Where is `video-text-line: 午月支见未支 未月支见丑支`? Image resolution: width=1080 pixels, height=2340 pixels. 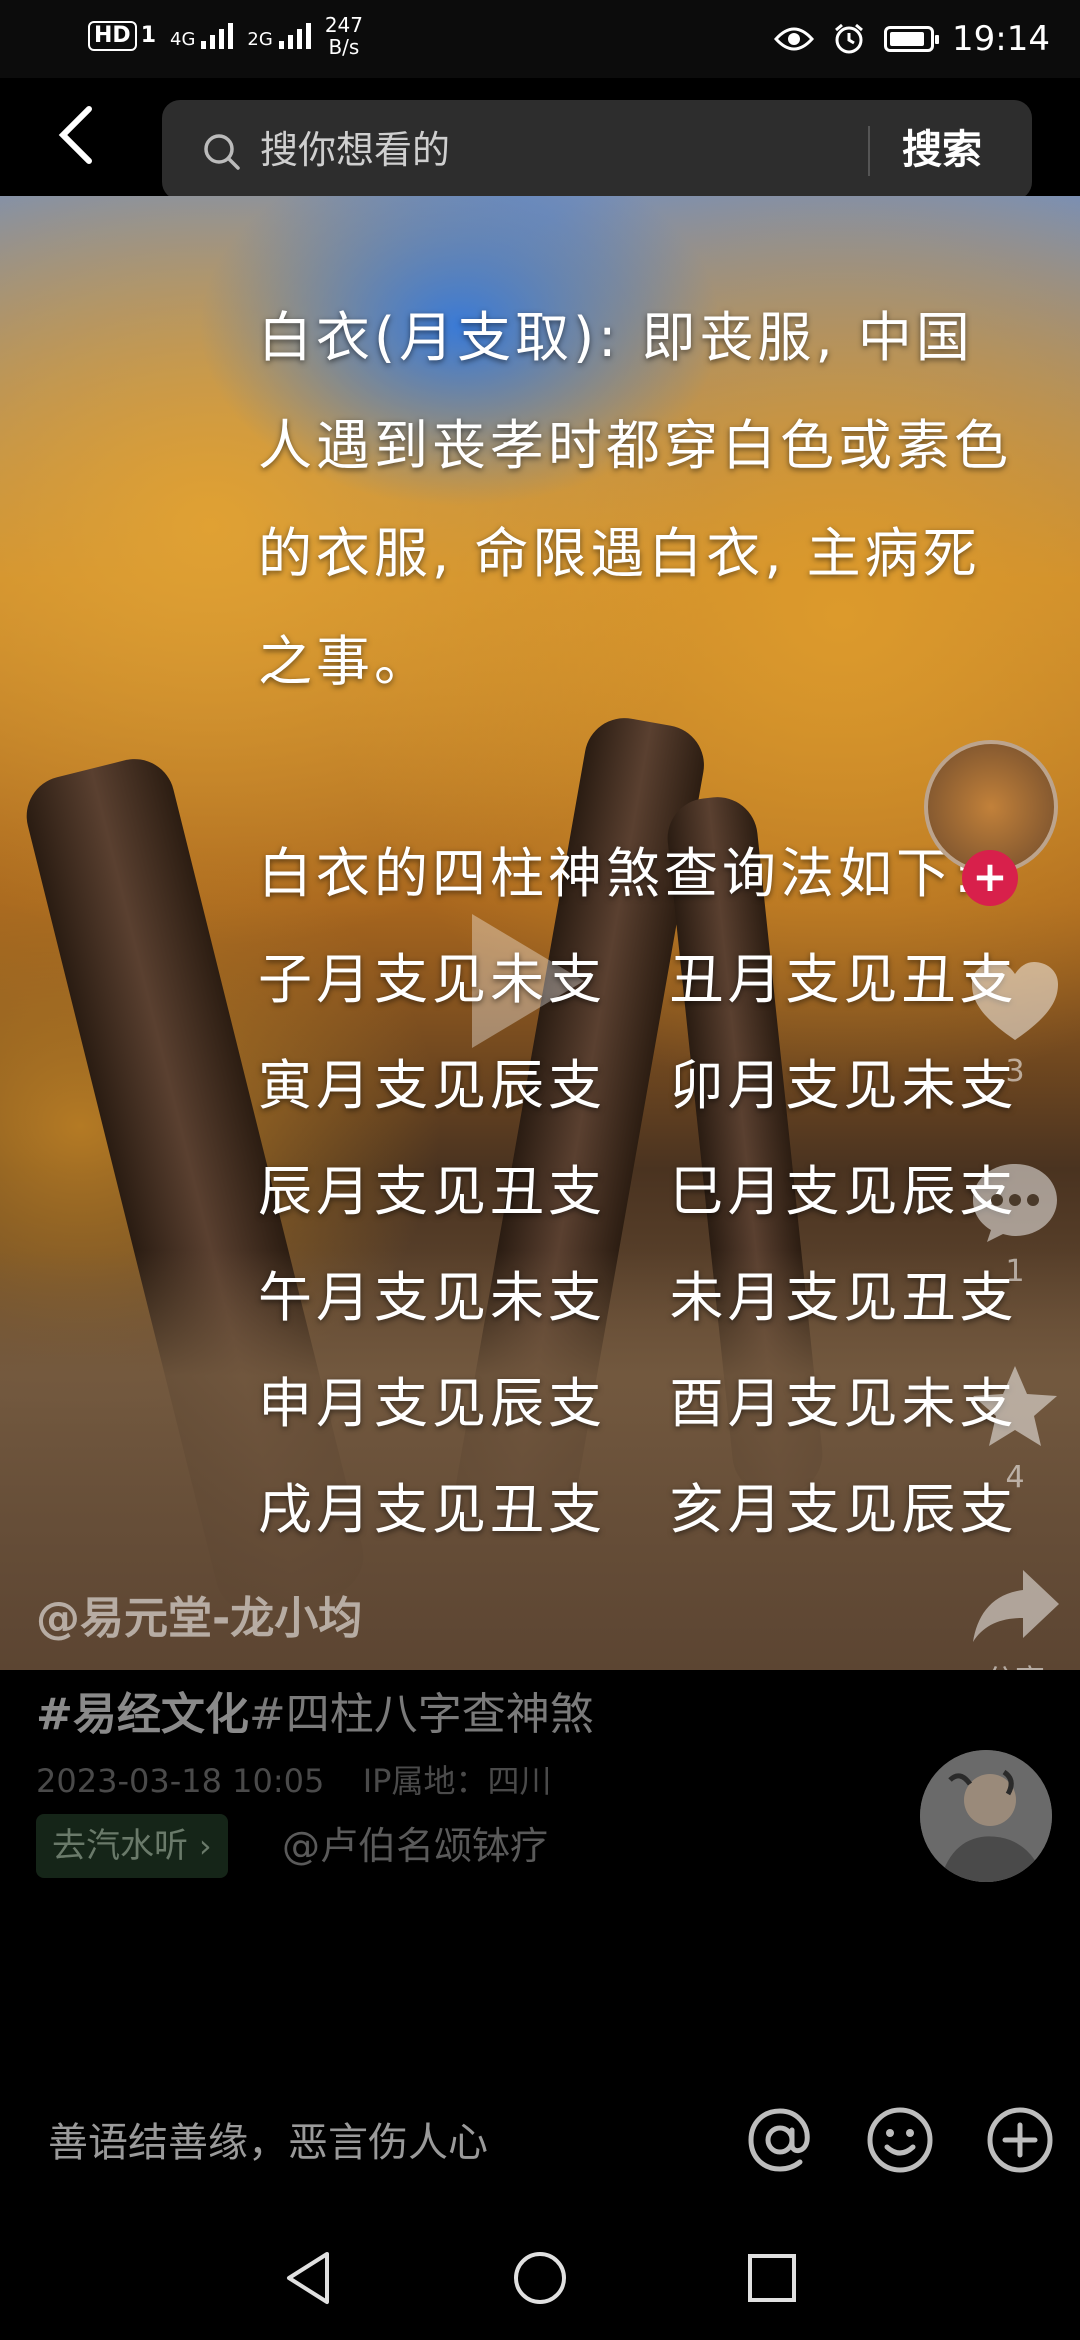 video-text-line: 午月支见未支 未月支见丑支 is located at coordinates (638, 1297).